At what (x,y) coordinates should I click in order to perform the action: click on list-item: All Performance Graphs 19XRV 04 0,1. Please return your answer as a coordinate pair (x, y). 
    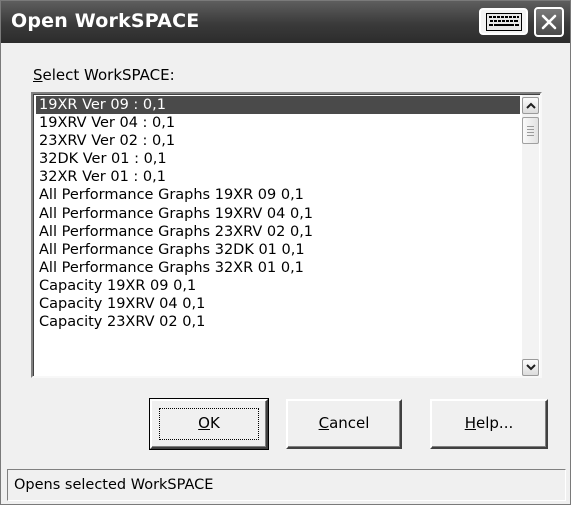
    Looking at the image, I should click on (278, 214).